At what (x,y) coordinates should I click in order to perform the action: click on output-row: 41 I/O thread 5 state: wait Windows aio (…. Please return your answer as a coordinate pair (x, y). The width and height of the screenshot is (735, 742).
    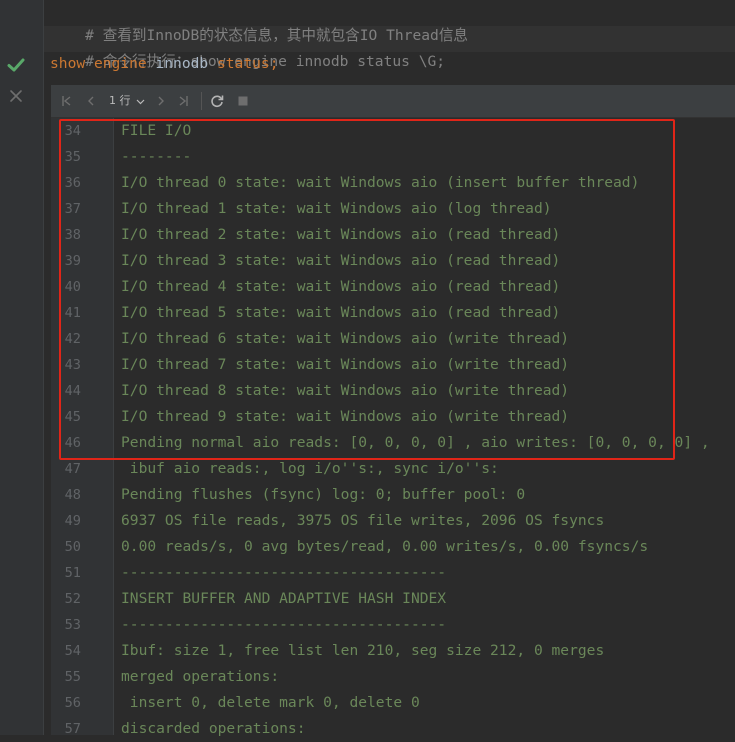
    Looking at the image, I should click on (393, 313).